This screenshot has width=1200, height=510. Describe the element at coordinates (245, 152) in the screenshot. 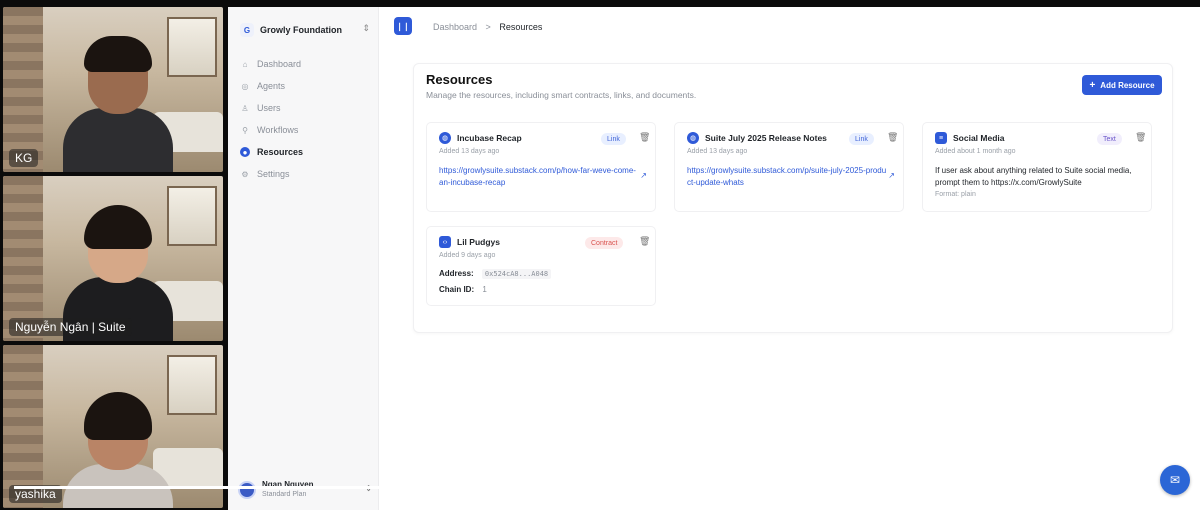

I see `resources-icon: ●` at that location.